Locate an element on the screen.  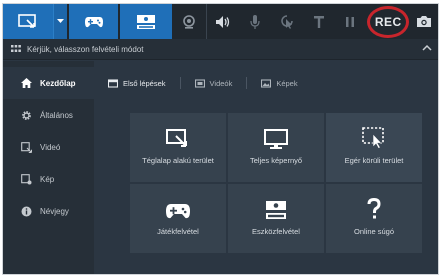
tab-label: Első lépések is located at coordinates (144, 83).